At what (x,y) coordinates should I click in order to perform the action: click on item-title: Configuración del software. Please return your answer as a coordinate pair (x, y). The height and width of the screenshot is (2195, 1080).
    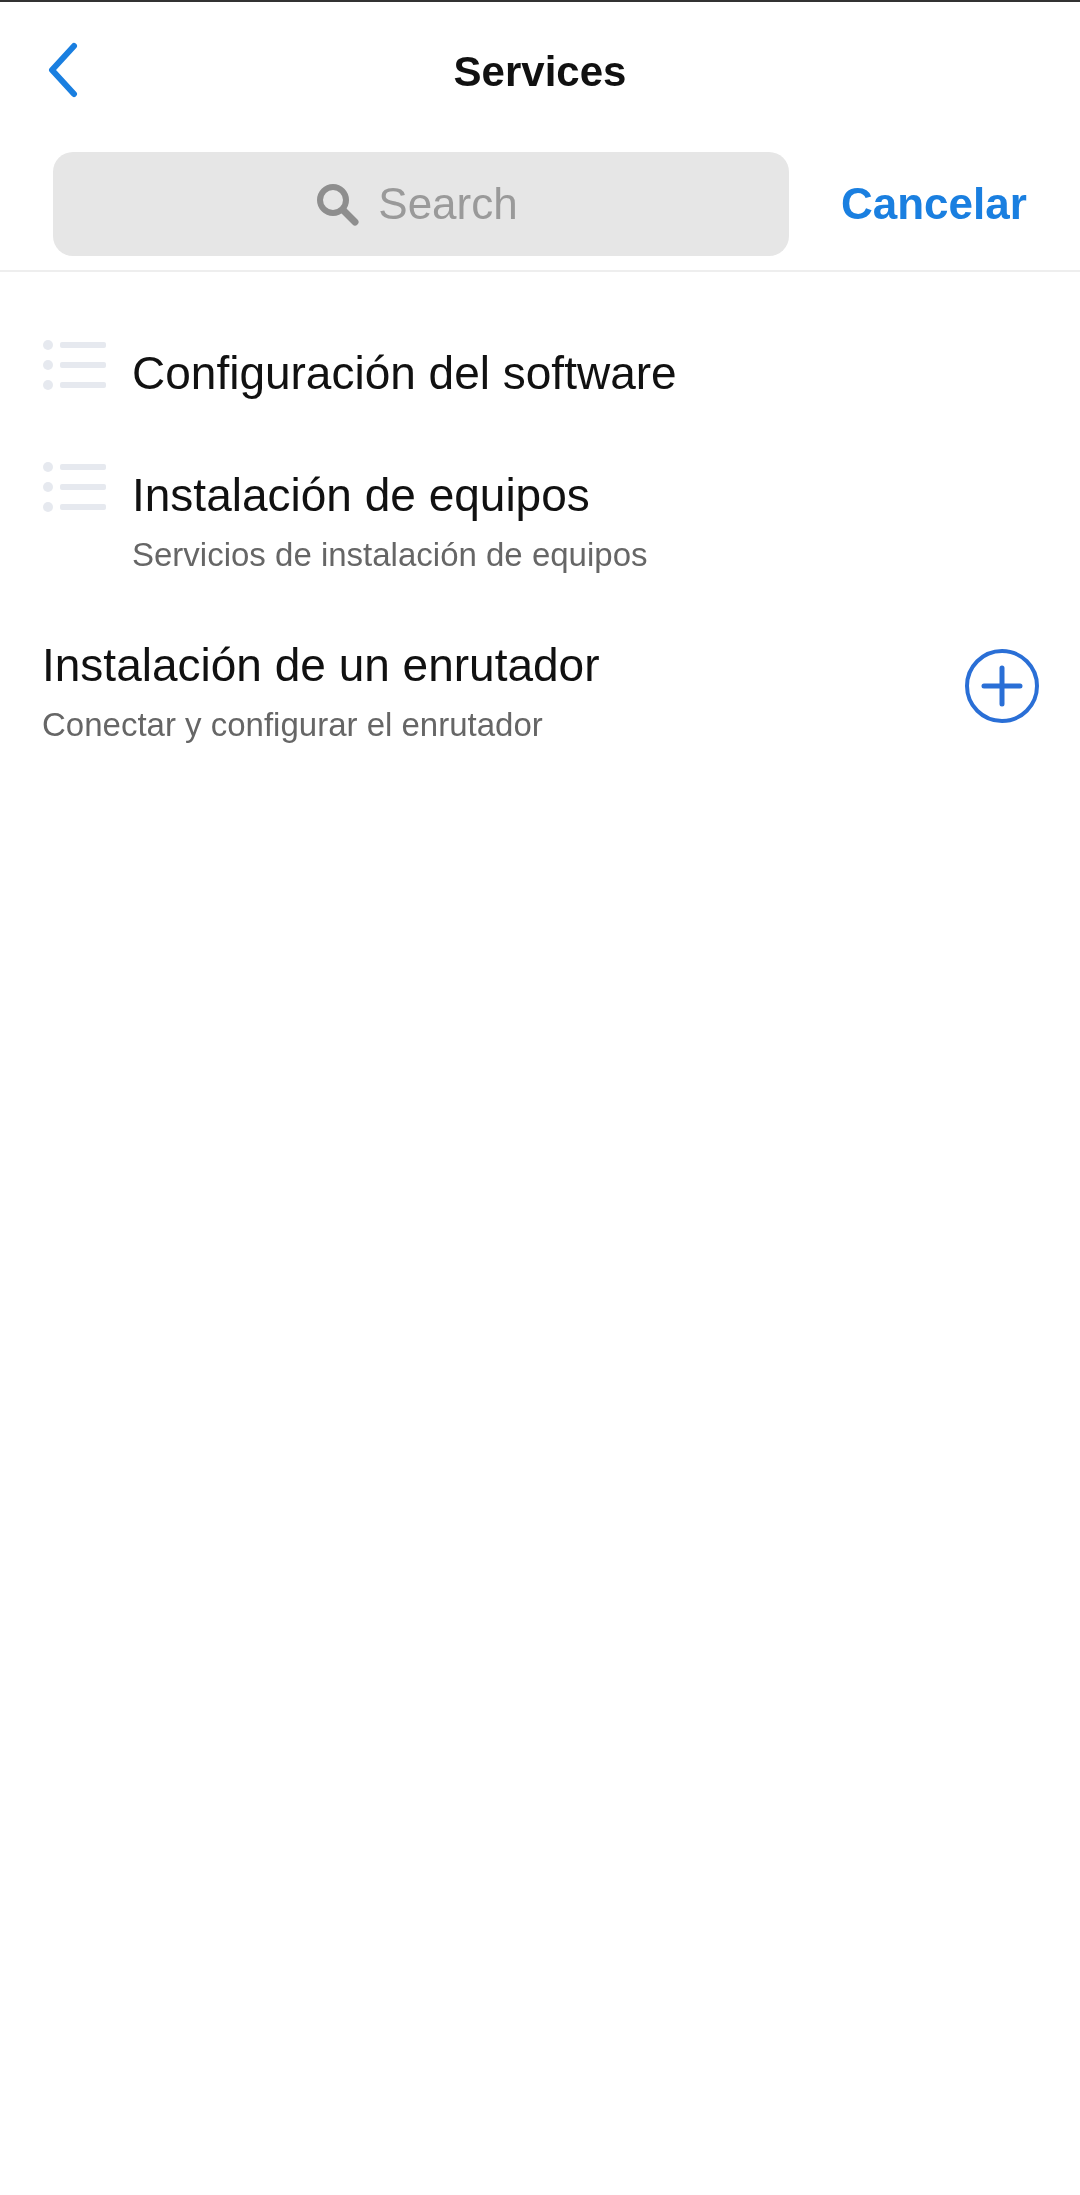
    Looking at the image, I should click on (586, 373).